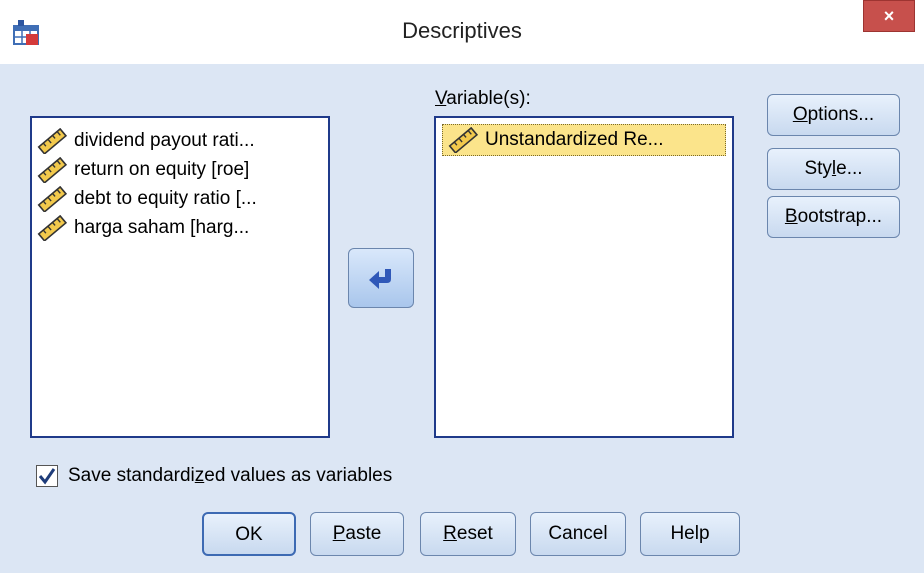 The width and height of the screenshot is (924, 573). What do you see at coordinates (488, 98) in the screenshot?
I see `label-text: ariable(s):` at bounding box center [488, 98].